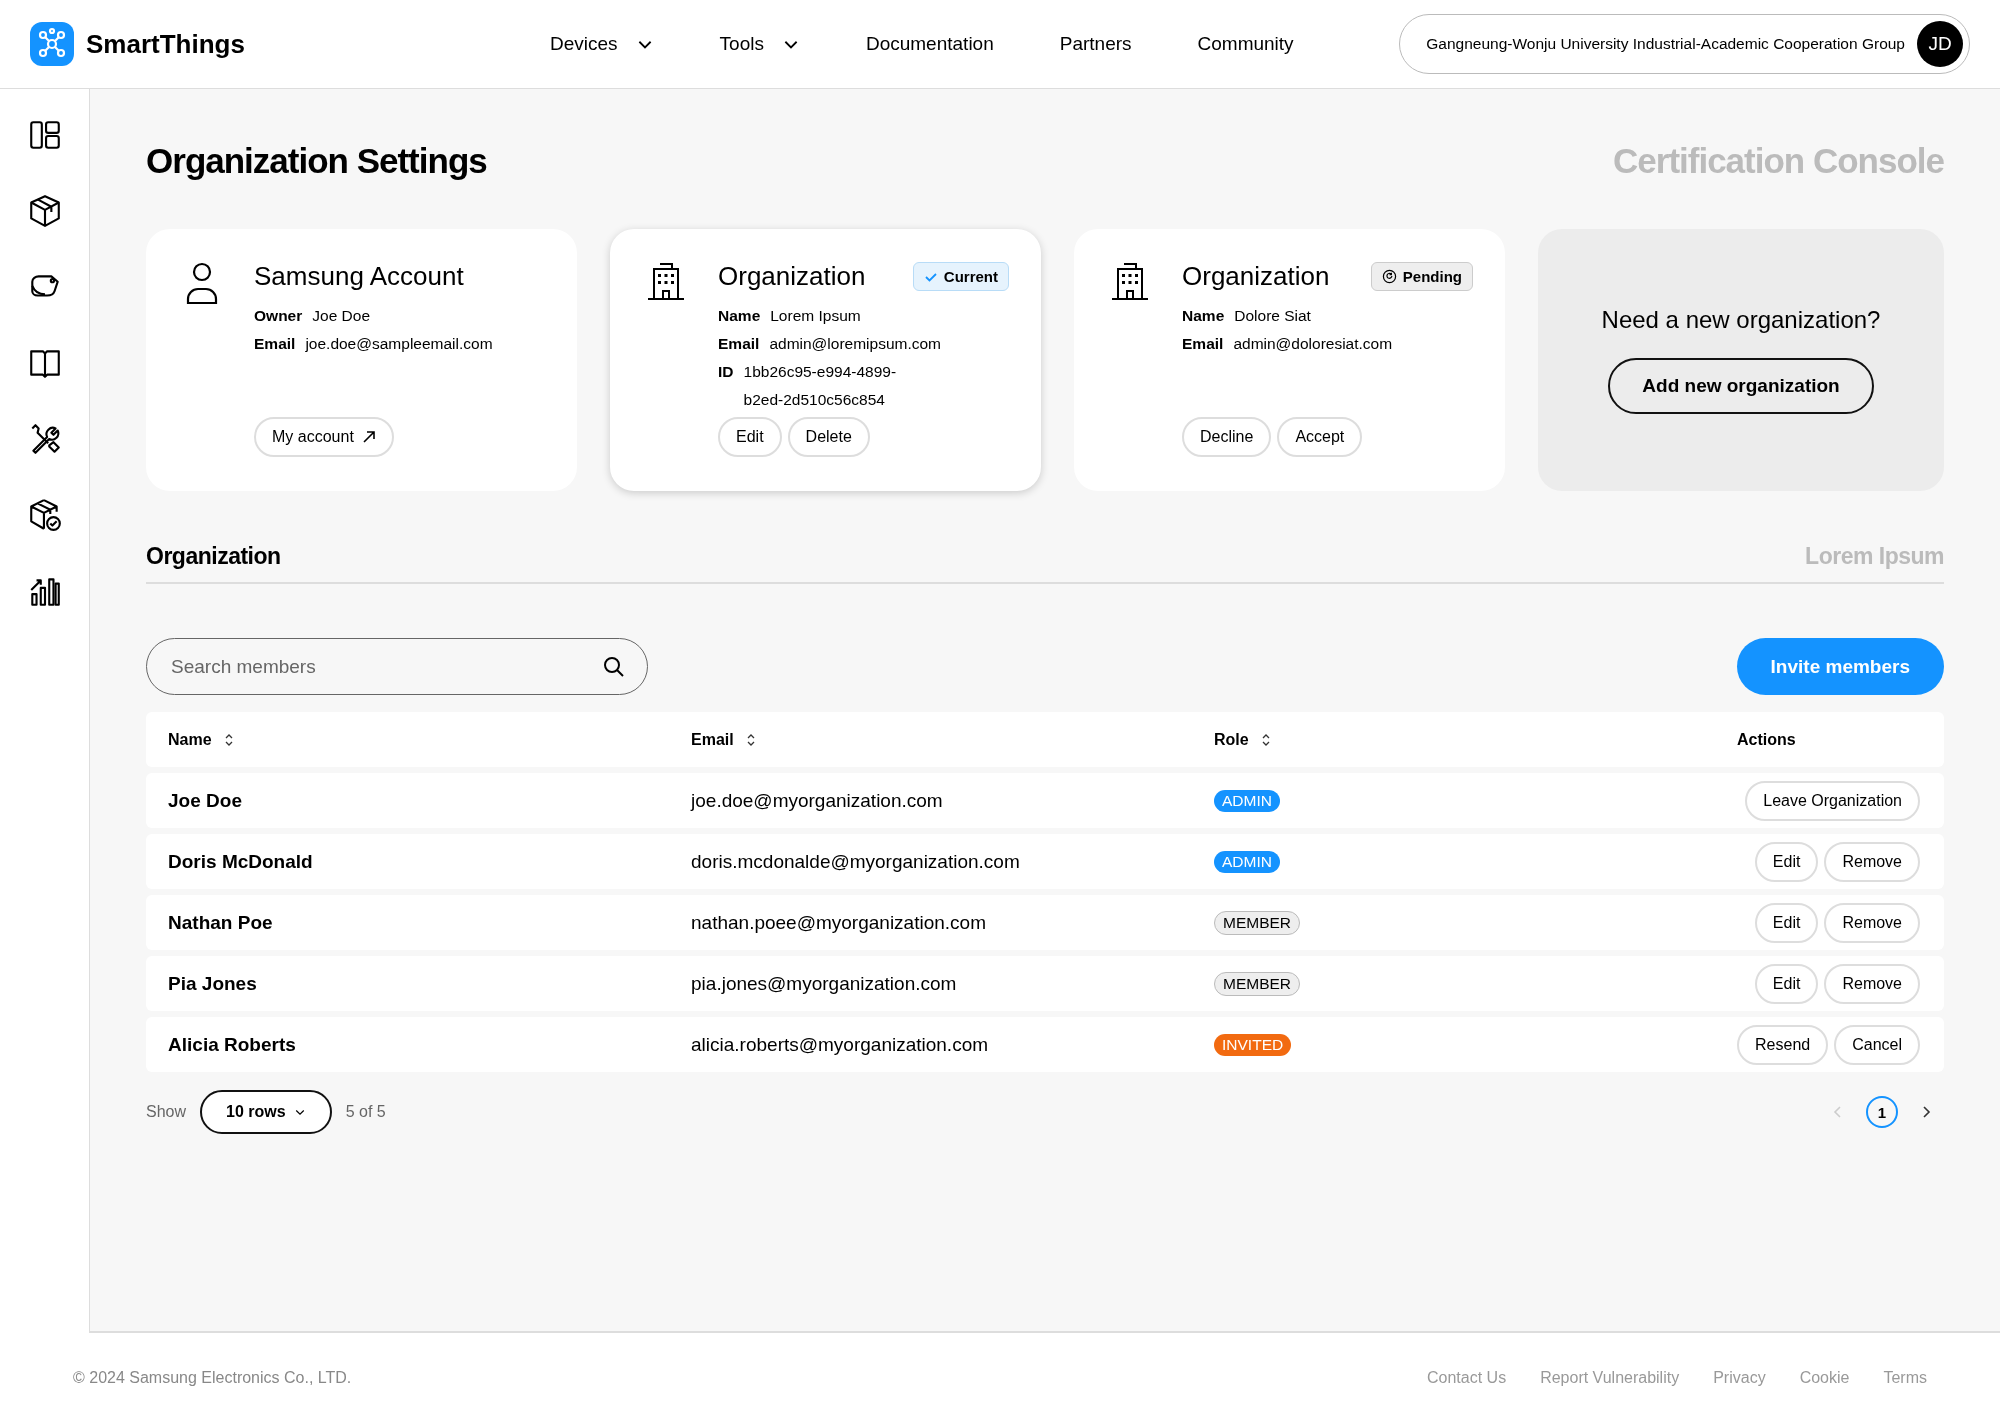 The image size is (2000, 1422). What do you see at coordinates (212, 983) in the screenshot?
I see `member-name: Pia Jones` at bounding box center [212, 983].